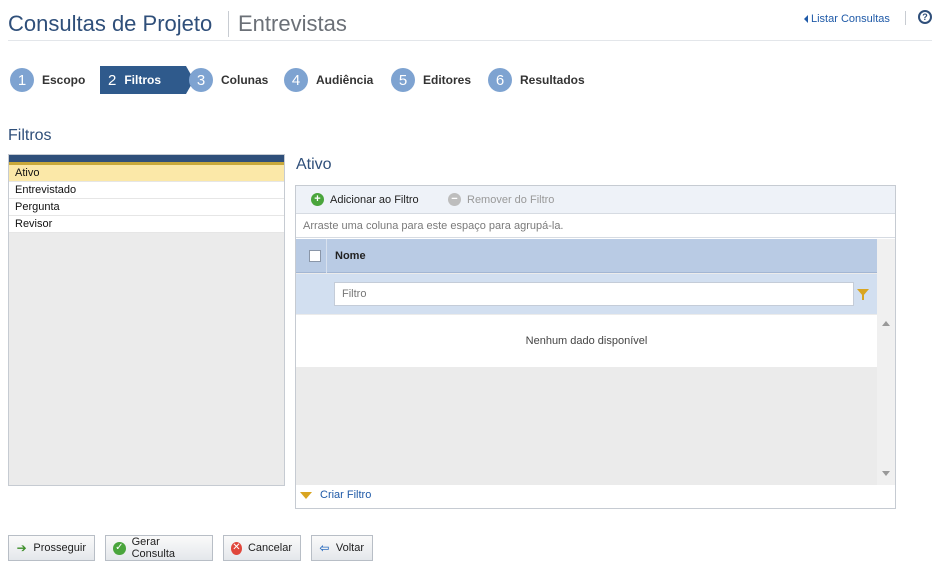 This screenshot has height=578, width=937. What do you see at coordinates (586, 256) in the screenshot?
I see `grid-column-header: Nome` at bounding box center [586, 256].